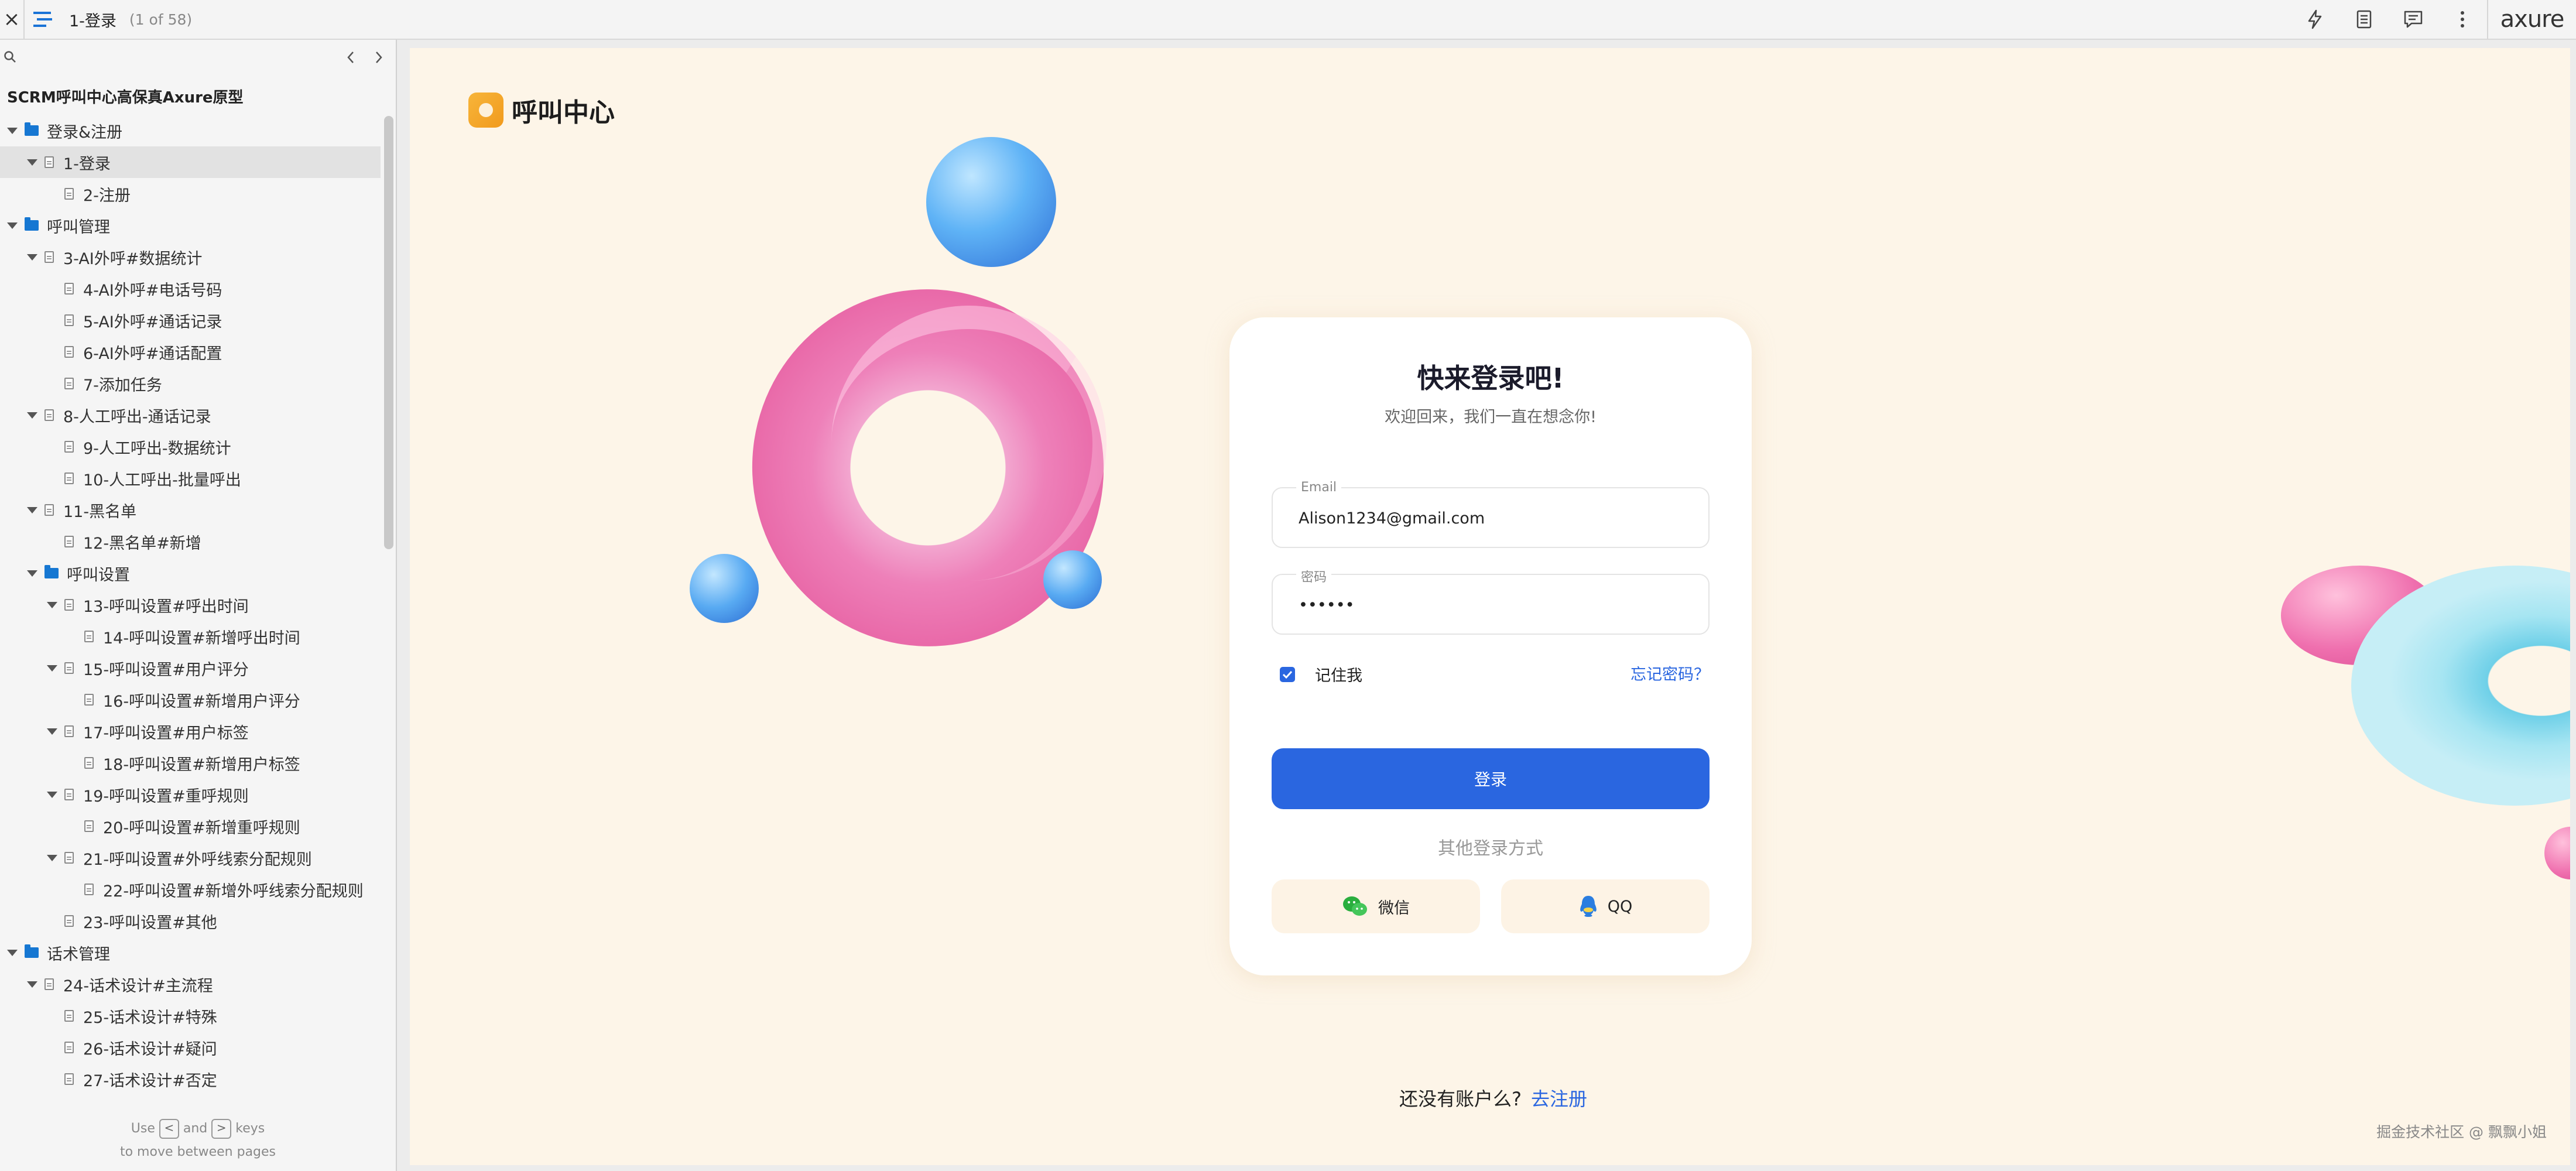 This screenshot has height=1171, width=2576. I want to click on sitemap-page: 21-呼叫设置#外呼线索分配规则, so click(190, 858).